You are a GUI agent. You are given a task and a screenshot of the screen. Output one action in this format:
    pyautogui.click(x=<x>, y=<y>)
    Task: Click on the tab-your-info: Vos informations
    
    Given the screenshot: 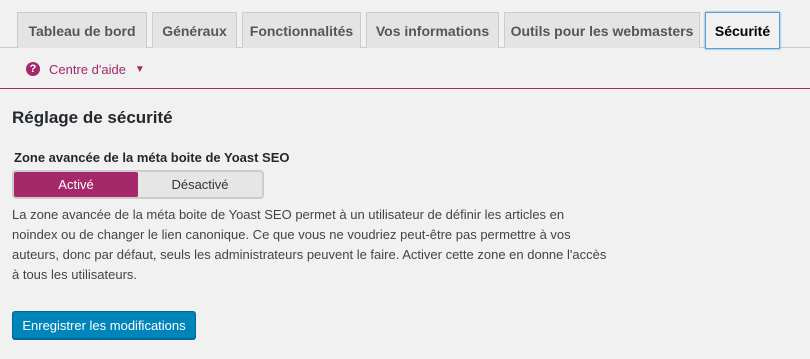 What is the action you would take?
    pyautogui.click(x=432, y=30)
    